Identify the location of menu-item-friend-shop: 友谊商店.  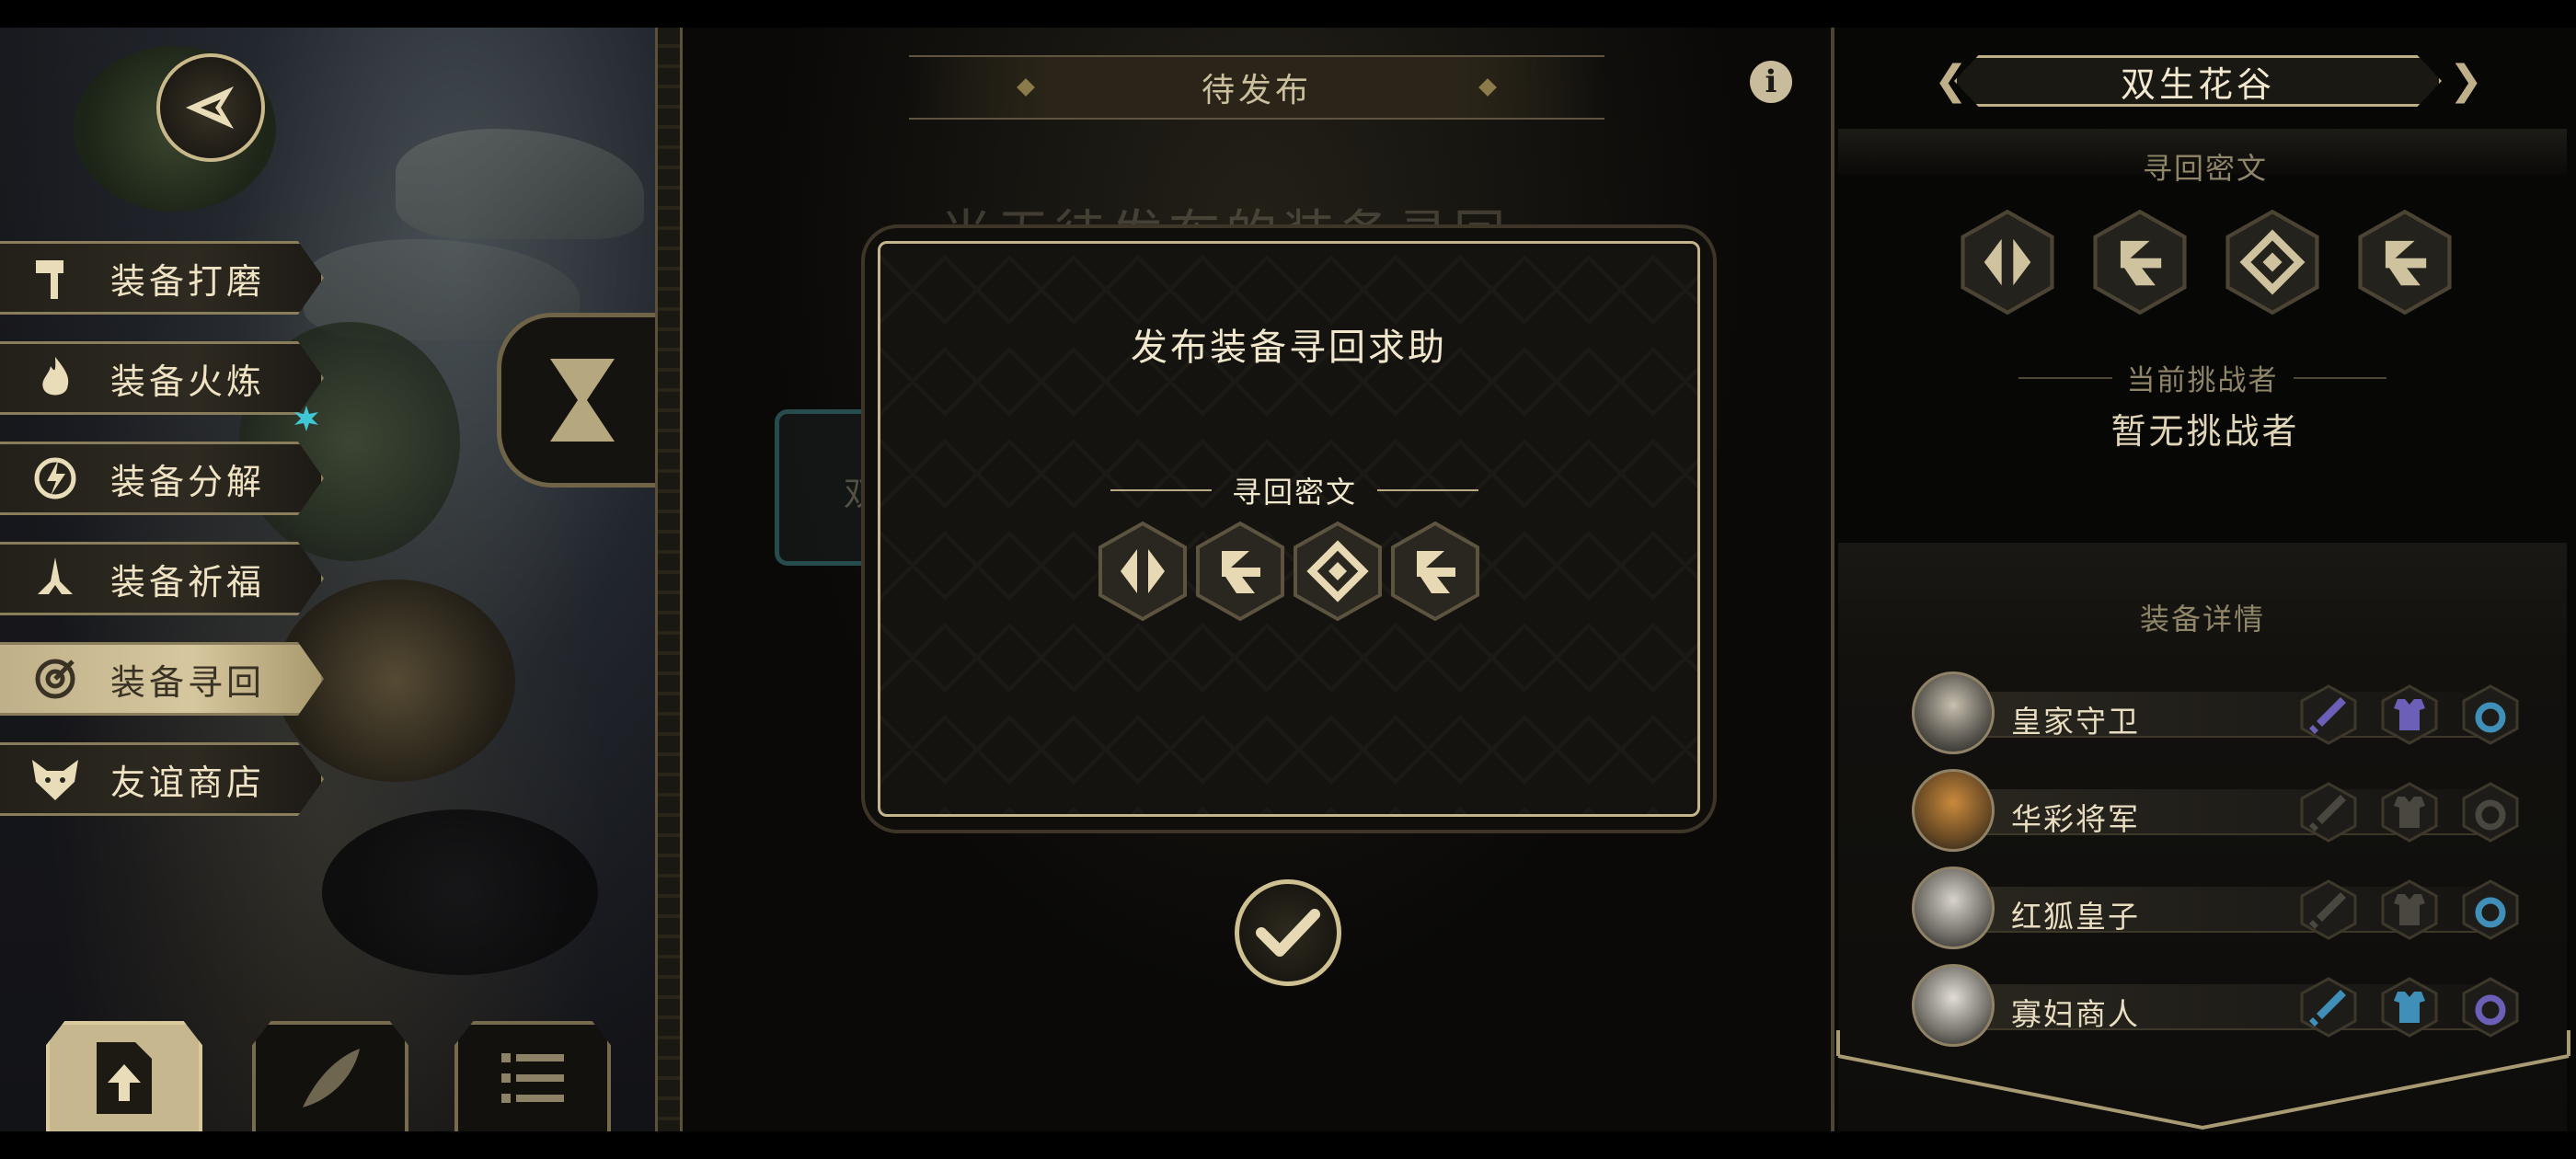
(162, 779).